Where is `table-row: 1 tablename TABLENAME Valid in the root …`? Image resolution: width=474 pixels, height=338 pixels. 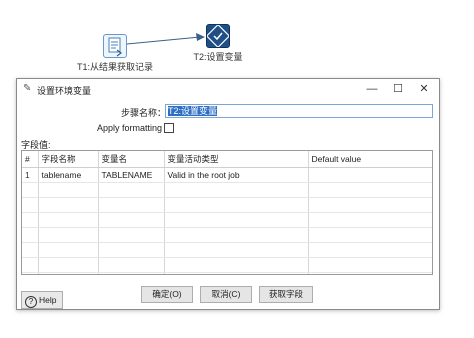 table-row: 1 tablename TABLENAME Valid in the root … is located at coordinates (227, 175).